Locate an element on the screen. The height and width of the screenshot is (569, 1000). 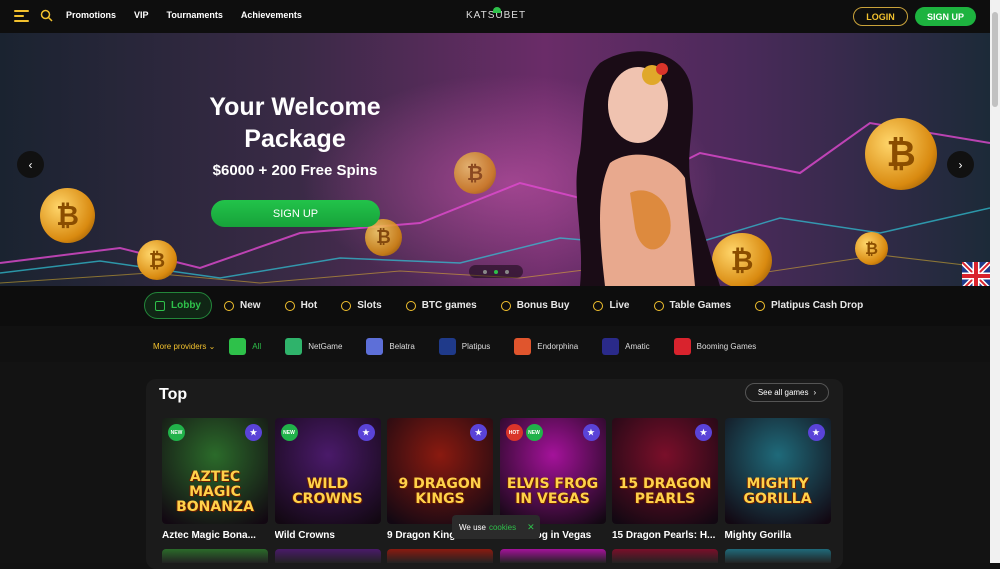
game-thumbnail: 15 DRAGON PEARLS ★ is located at coordinates (665, 471).